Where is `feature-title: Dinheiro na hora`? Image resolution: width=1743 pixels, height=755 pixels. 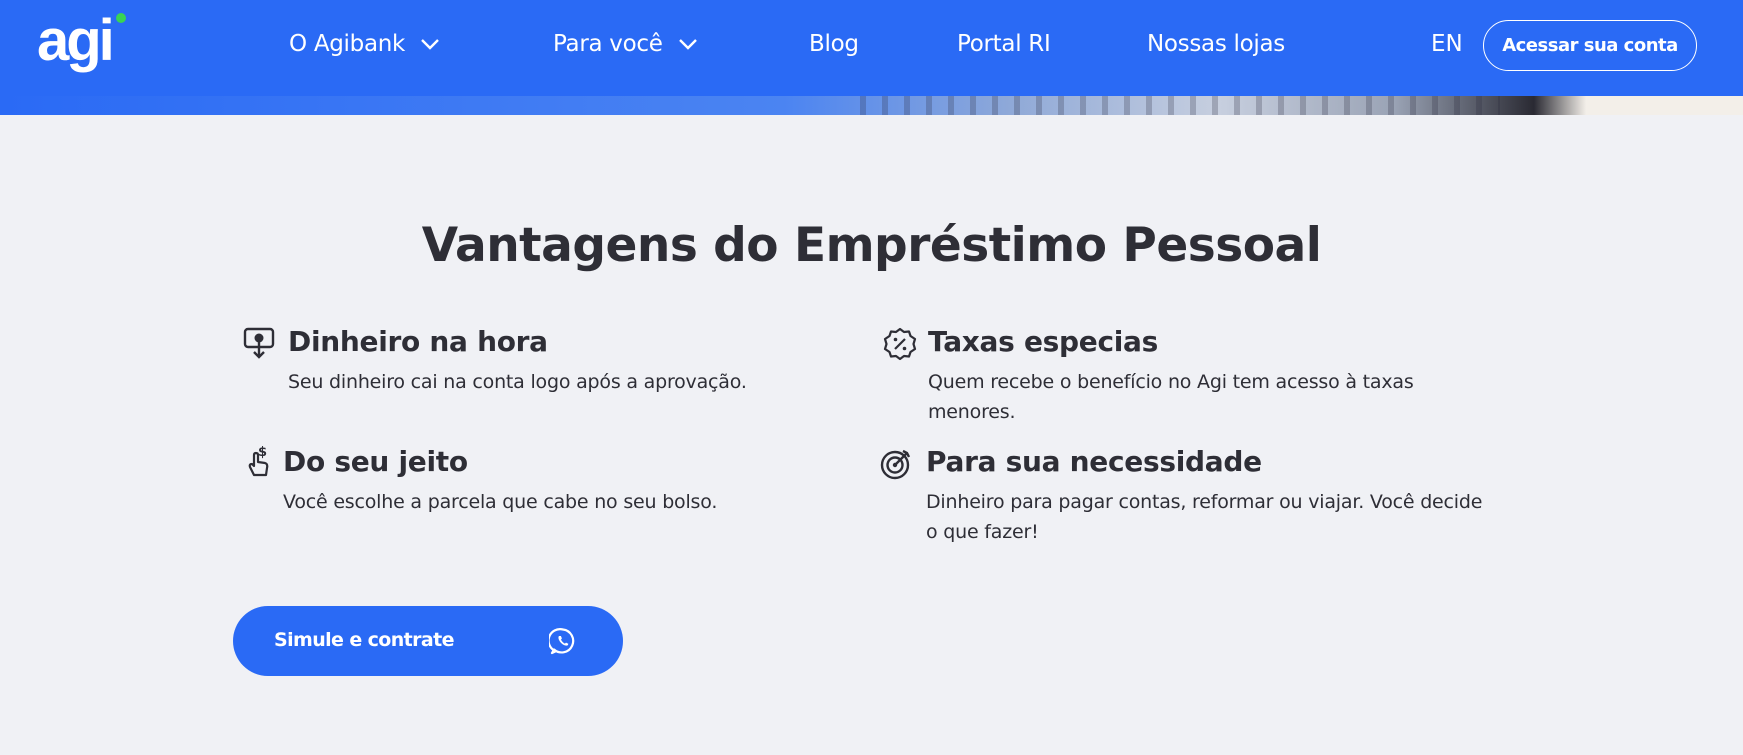
feature-title: Dinheiro na hora is located at coordinates (418, 341).